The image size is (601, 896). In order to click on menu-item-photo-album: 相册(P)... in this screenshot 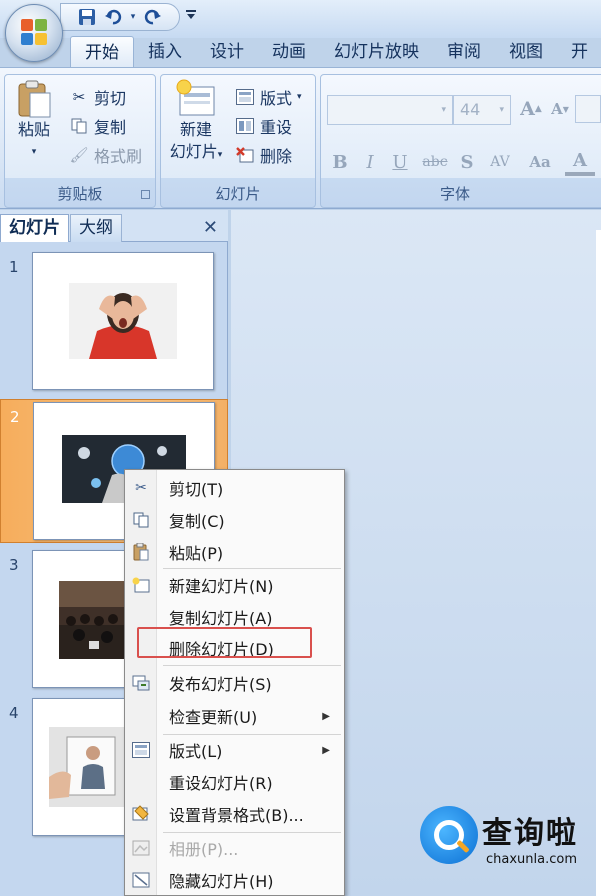, I will do `click(234, 848)`.